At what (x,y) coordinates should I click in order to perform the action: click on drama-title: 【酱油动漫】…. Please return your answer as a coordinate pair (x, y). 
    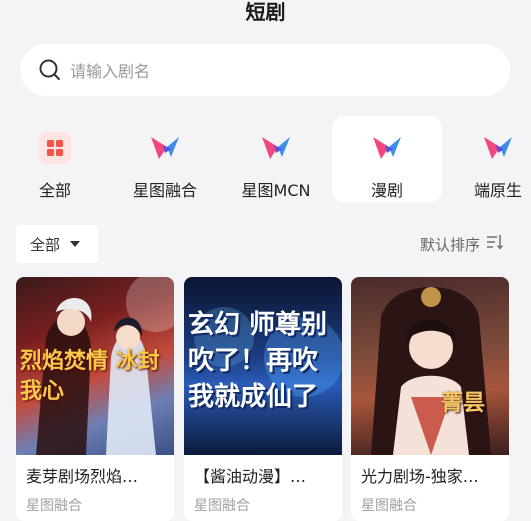
    Looking at the image, I should click on (250, 476).